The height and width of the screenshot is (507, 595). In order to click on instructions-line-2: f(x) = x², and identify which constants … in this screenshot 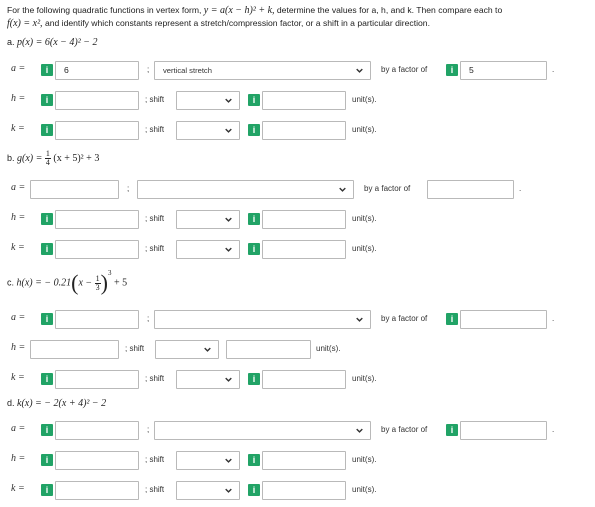, I will do `click(218, 23)`.